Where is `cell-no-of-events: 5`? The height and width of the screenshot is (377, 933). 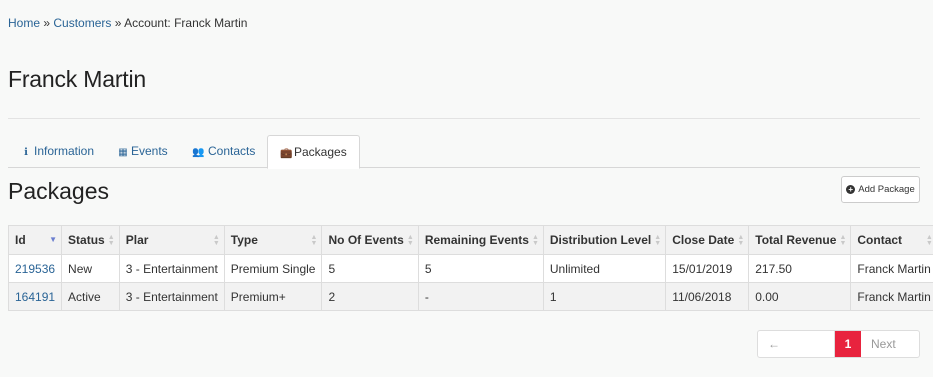 cell-no-of-events: 5 is located at coordinates (370, 268).